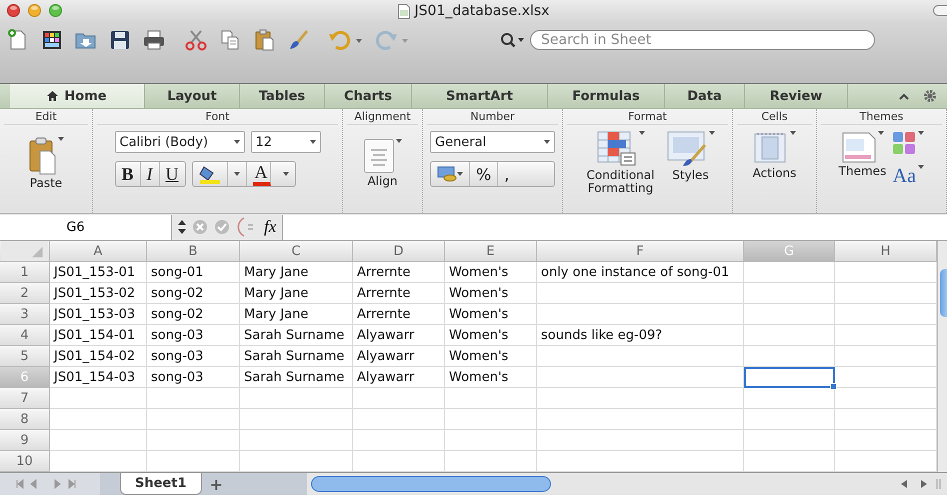  I want to click on column-header: B, so click(193, 251).